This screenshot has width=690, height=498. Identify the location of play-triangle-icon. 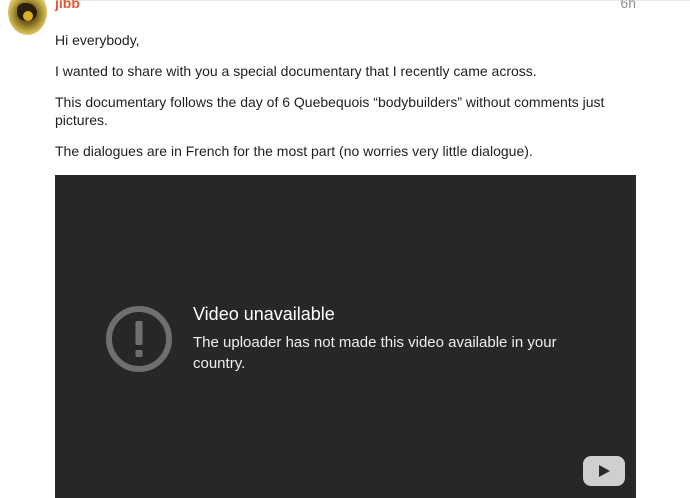
(604, 471).